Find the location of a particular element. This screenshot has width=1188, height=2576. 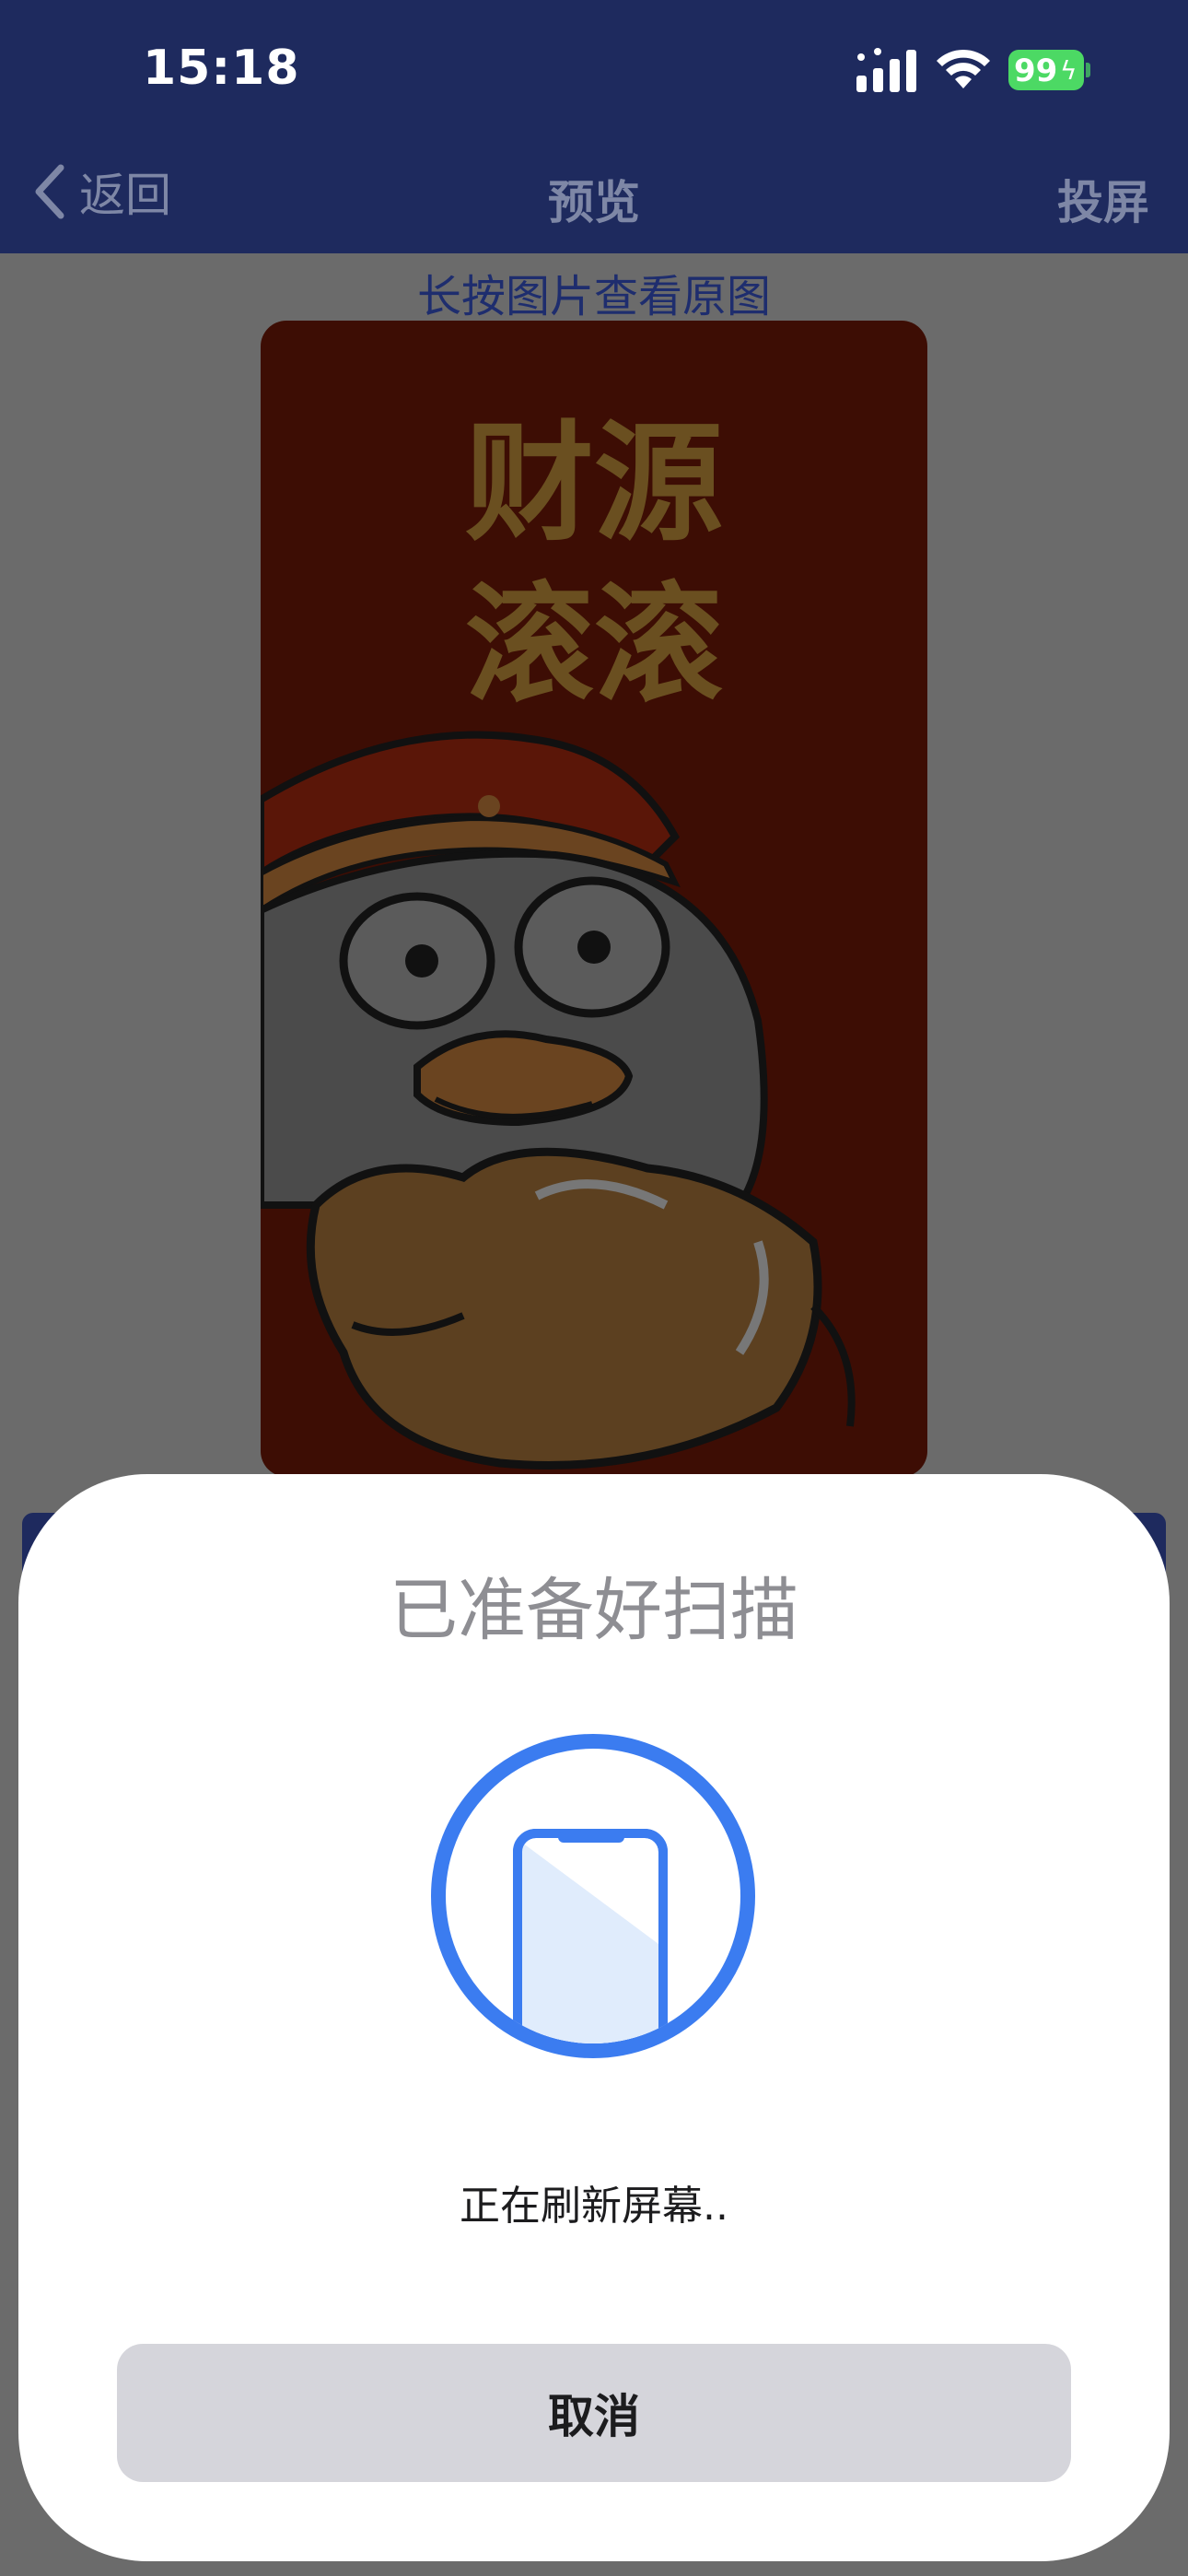

charging-bolt-icon: ϟ is located at coordinates (1068, 70).